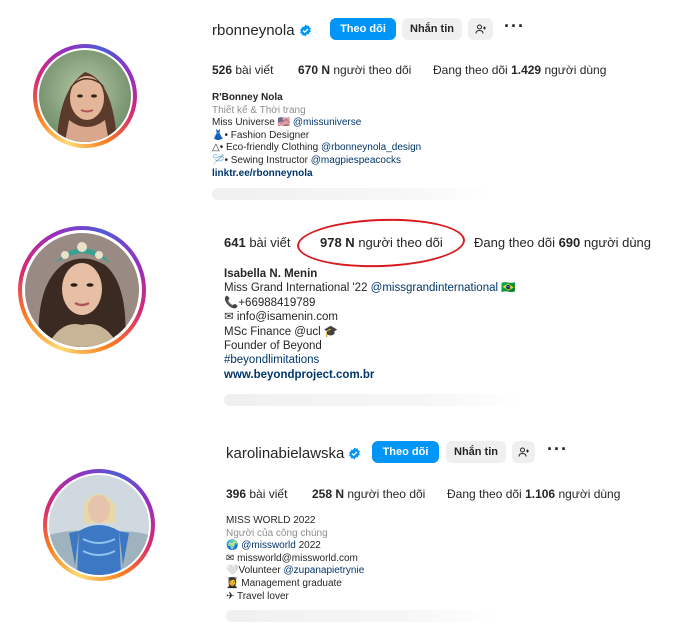 This screenshot has width=700, height=638. What do you see at coordinates (370, 360) in the screenshot?
I see `hashtag-link: #beyondlimitations` at bounding box center [370, 360].